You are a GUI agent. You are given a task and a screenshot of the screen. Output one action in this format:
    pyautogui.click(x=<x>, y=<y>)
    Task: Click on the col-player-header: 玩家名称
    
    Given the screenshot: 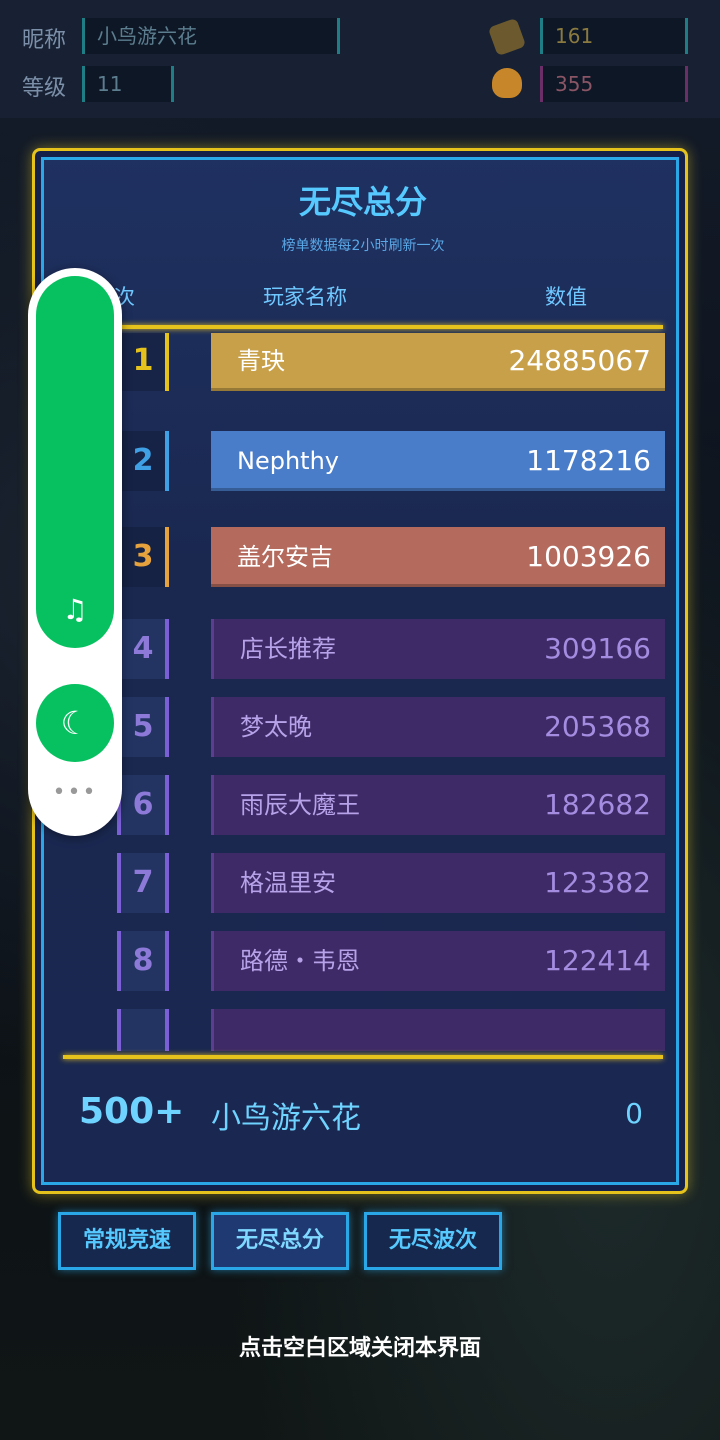 What is the action you would take?
    pyautogui.click(x=305, y=297)
    